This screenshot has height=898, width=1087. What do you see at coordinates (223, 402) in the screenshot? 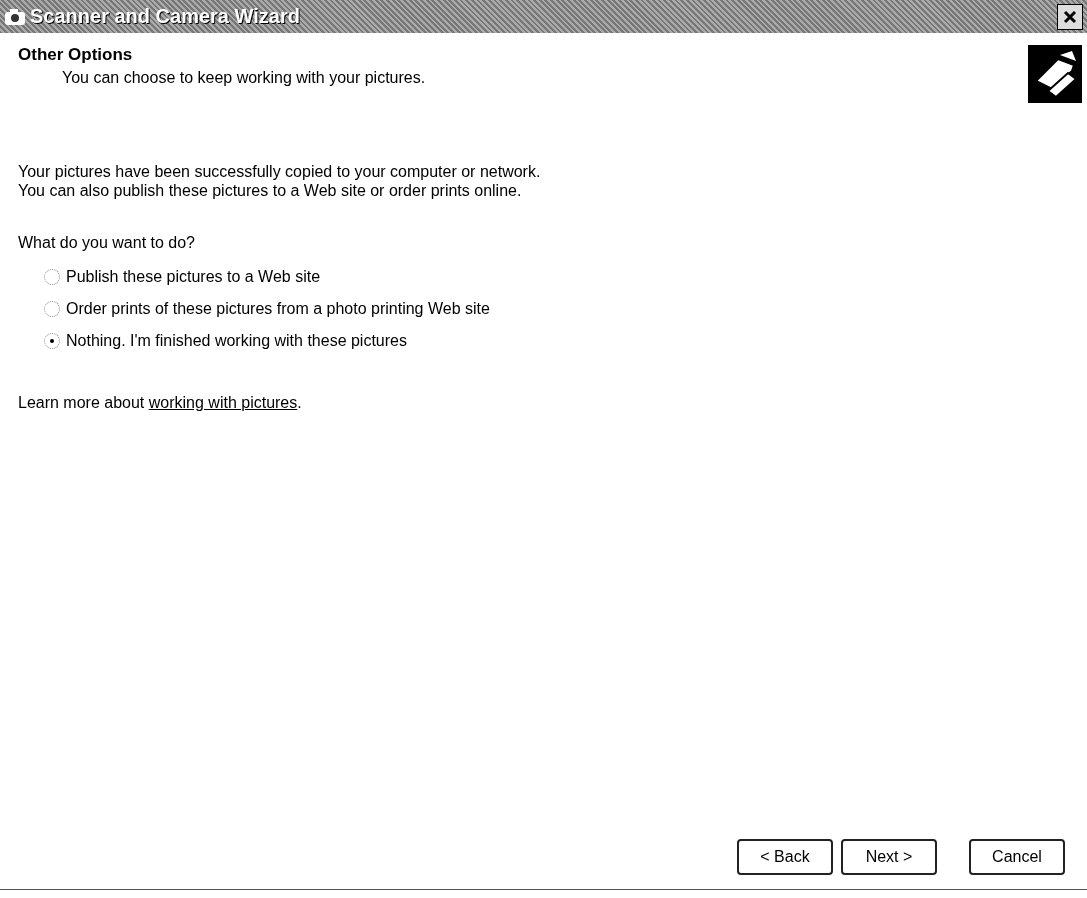
I see `help-link: working with pictures` at bounding box center [223, 402].